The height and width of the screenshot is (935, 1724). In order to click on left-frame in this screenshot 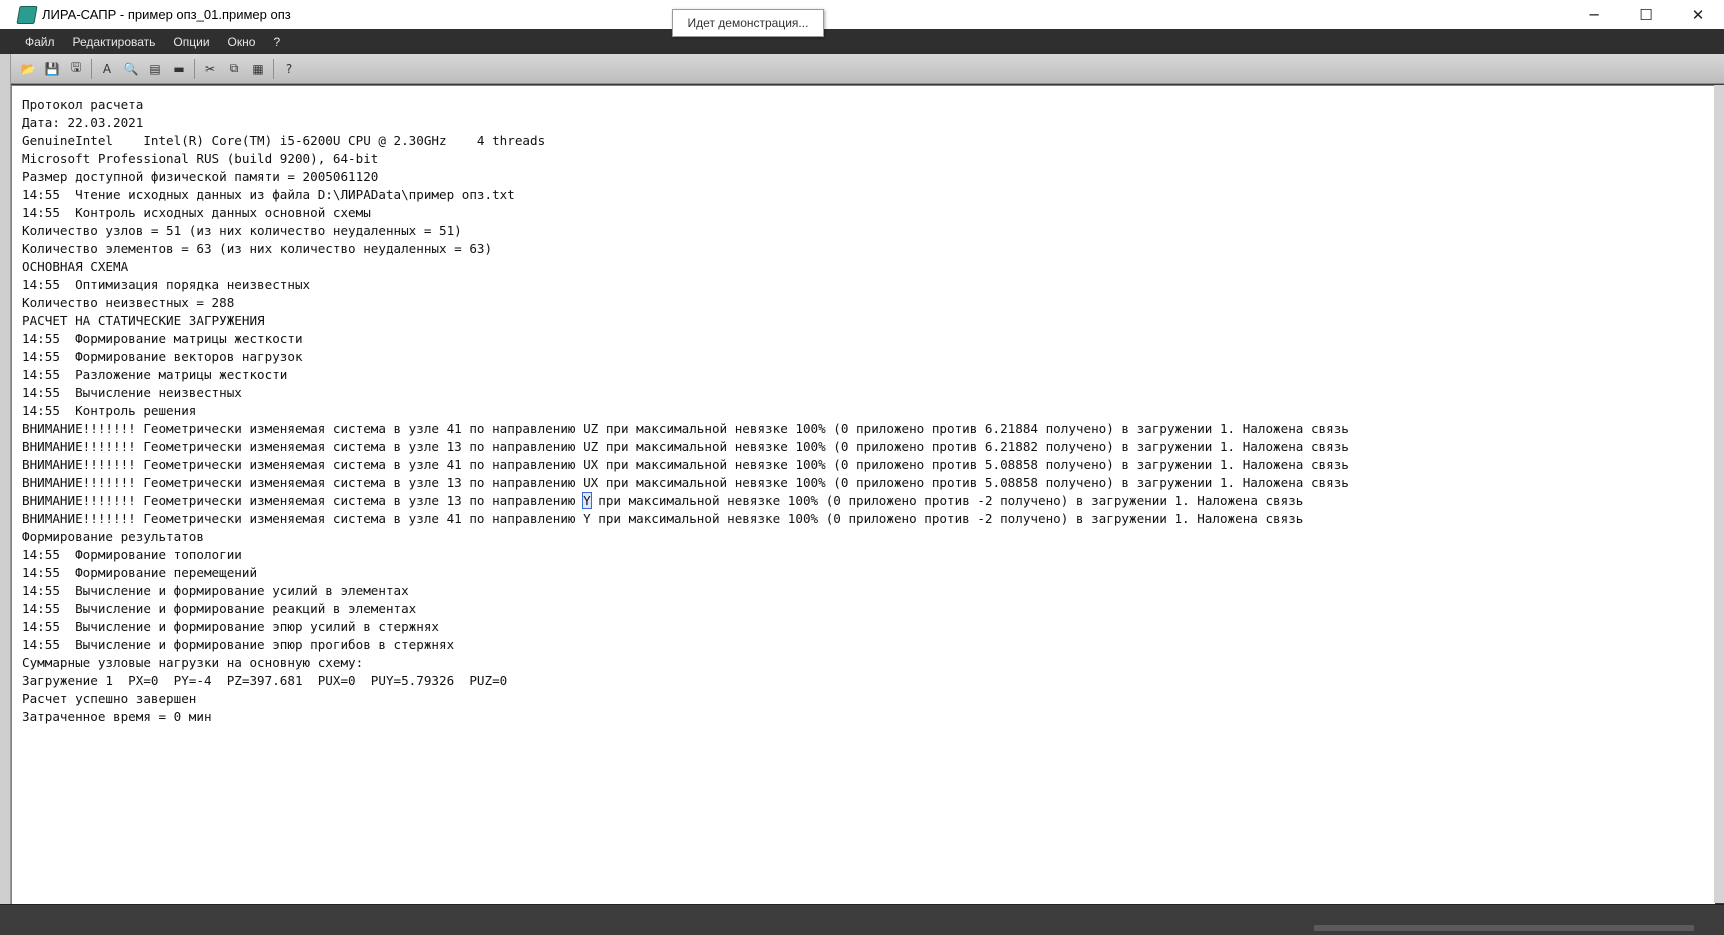, I will do `click(5, 479)`.